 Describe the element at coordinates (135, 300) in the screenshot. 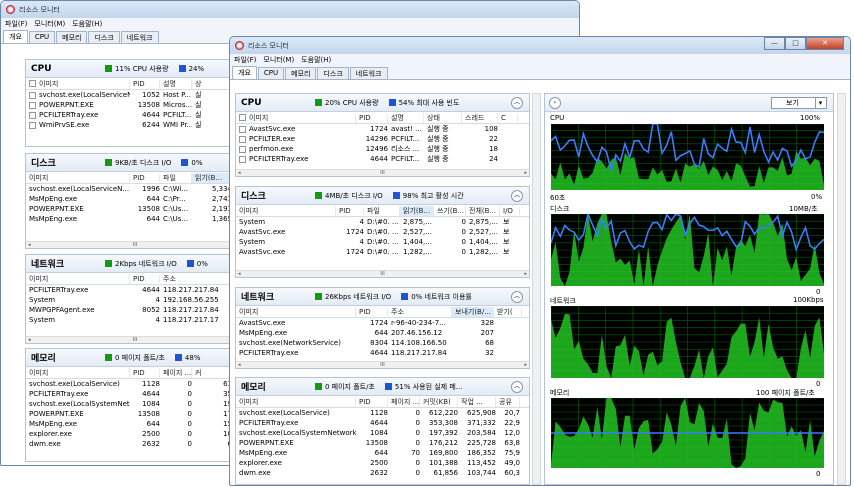

I see `table-row: System 4 192.168.56.255` at that location.